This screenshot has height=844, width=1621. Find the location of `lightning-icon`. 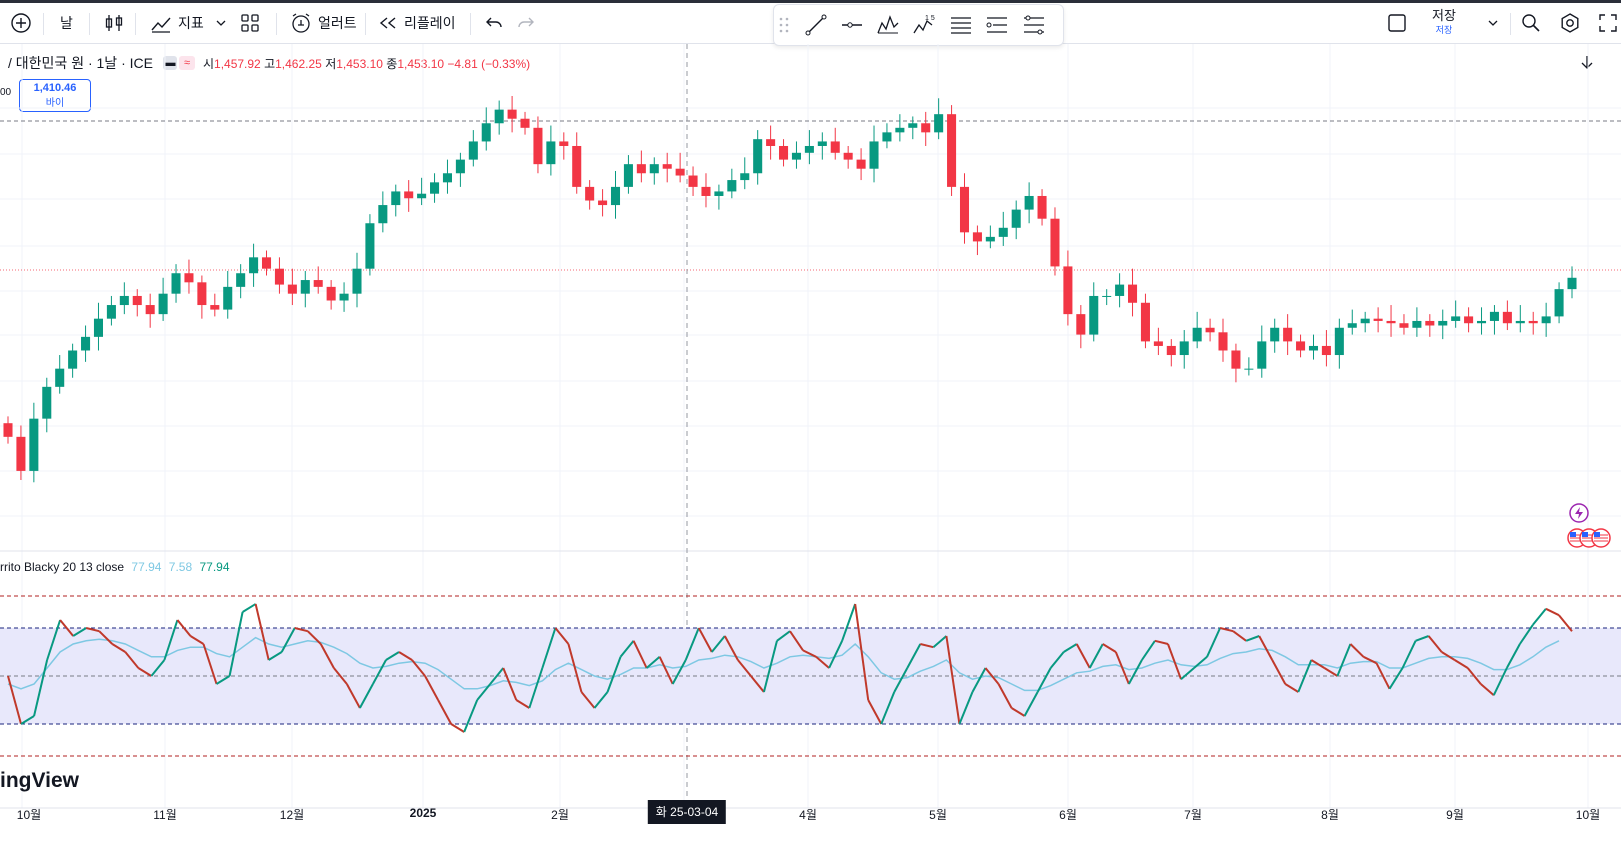

lightning-icon is located at coordinates (1579, 513).